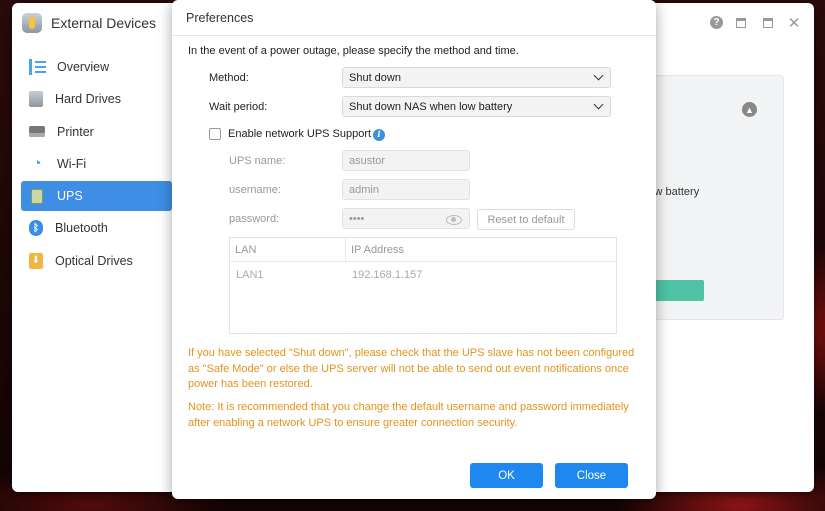  Describe the element at coordinates (741, 23) in the screenshot. I see `minimize-icon` at that location.